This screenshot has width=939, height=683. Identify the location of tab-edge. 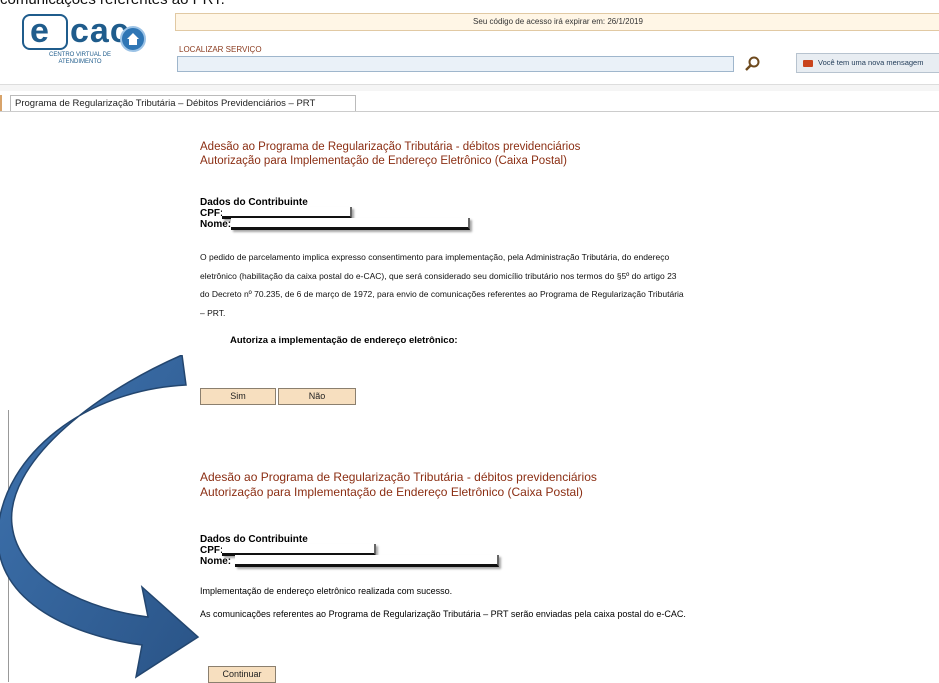
(5, 103).